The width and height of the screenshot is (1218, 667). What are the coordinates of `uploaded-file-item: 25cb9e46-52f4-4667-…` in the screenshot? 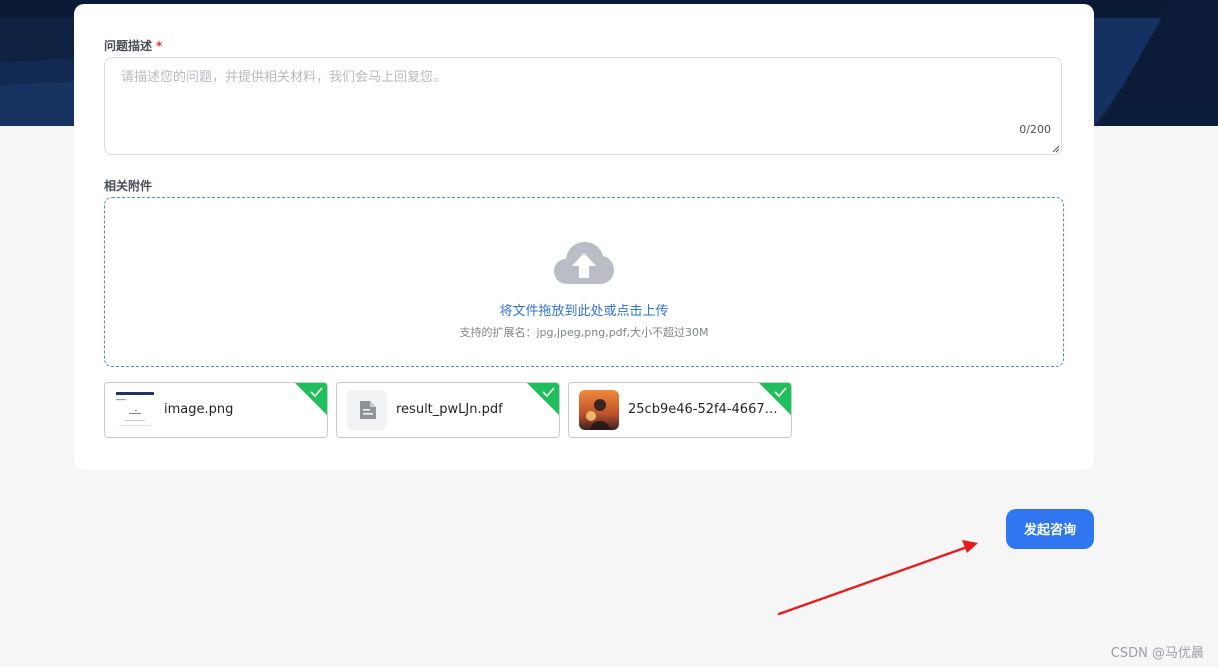 It's located at (680, 410).